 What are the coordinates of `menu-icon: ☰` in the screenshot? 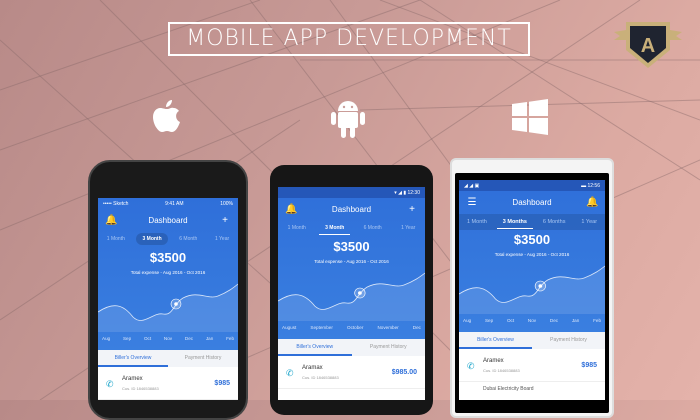 It's located at (472, 202).